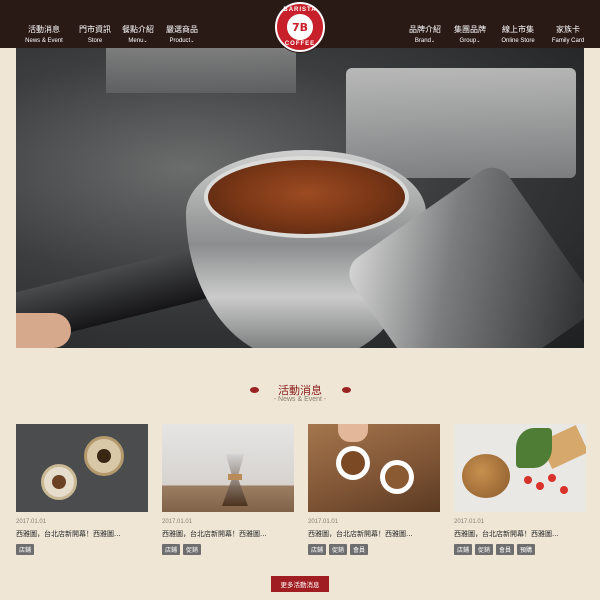 This screenshot has height=600, width=600. I want to click on news-card: 2017.01.01 西雅圖，台北店新開幕！西雅圖... 店鋪 促銷, so click(228, 489).